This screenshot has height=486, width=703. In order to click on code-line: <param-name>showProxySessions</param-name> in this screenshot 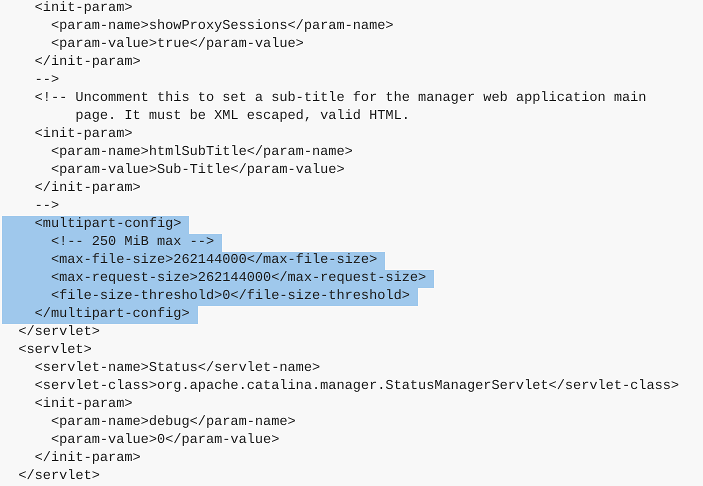, I will do `click(222, 27)`.